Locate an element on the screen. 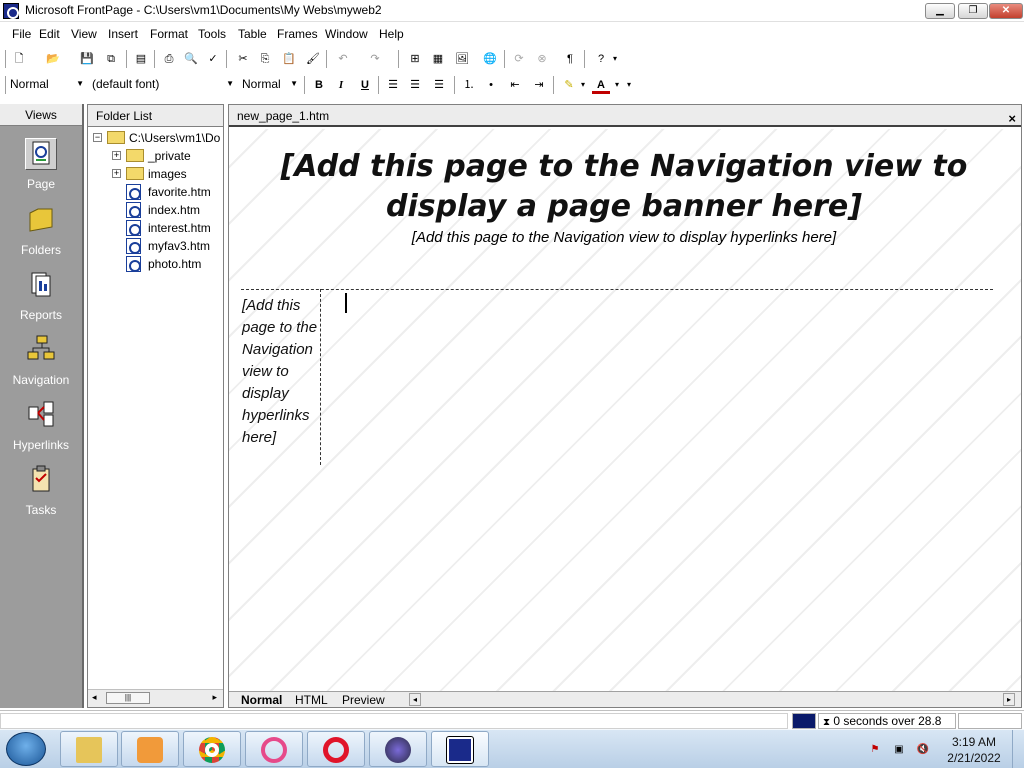  align-right-icon: ☰ is located at coordinates (439, 85).